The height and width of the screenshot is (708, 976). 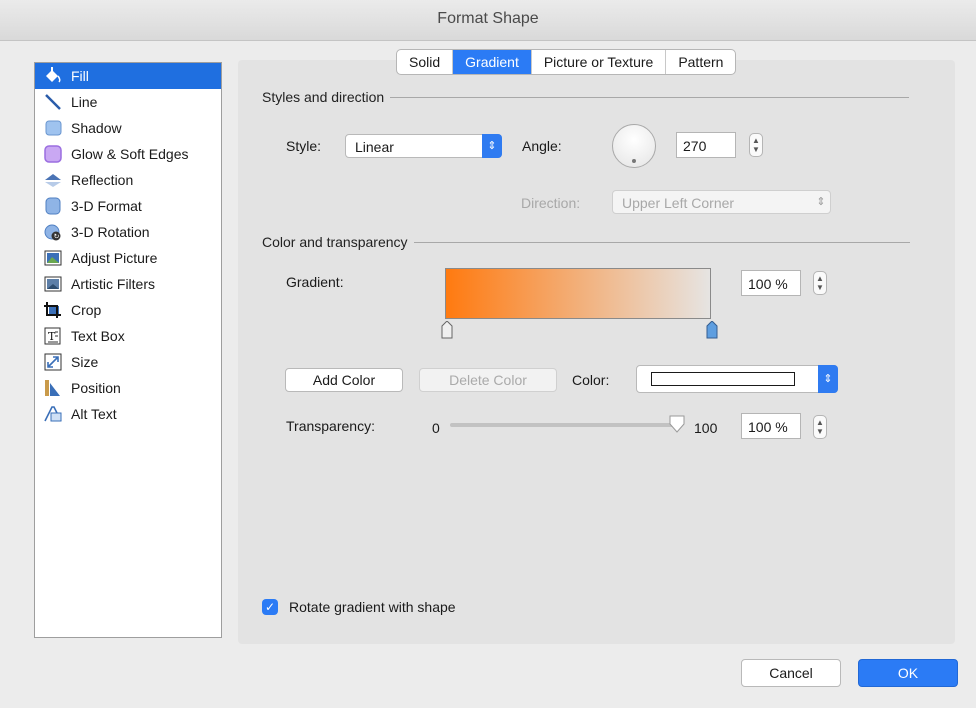 I want to click on window-title: Format Shape, so click(x=488, y=18).